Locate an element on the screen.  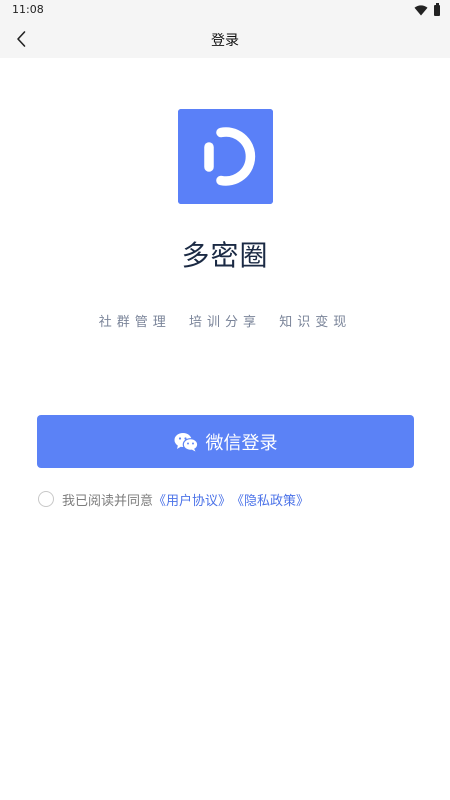
battery-icon is located at coordinates (437, 9).